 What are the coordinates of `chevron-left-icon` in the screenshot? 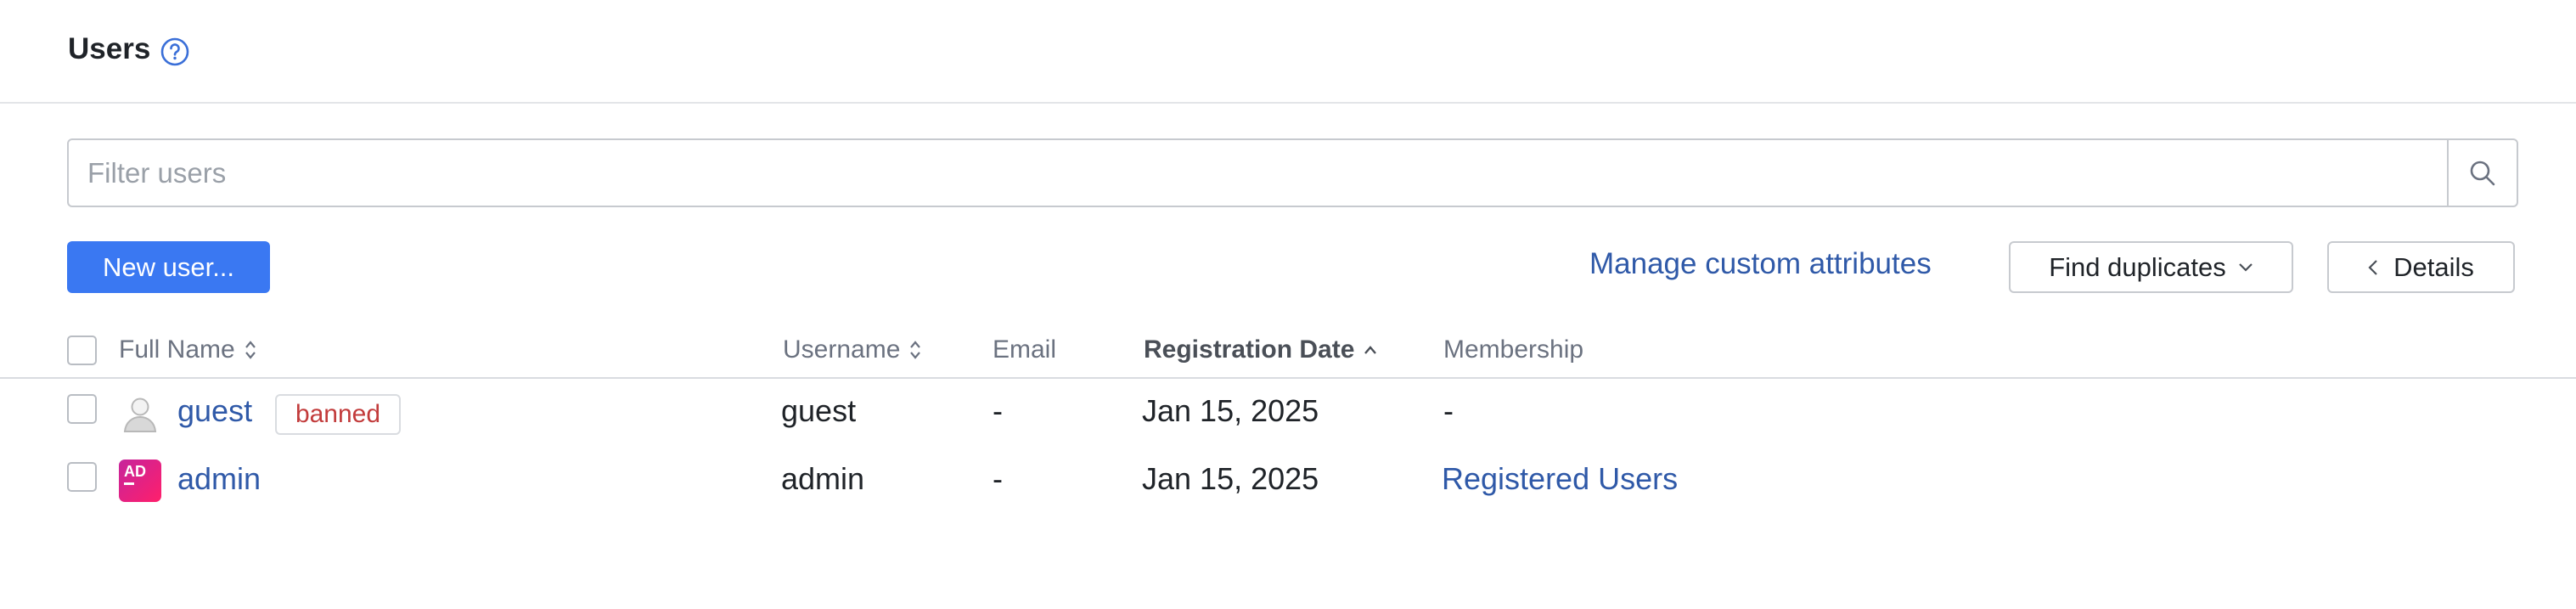 It's located at (2372, 267).